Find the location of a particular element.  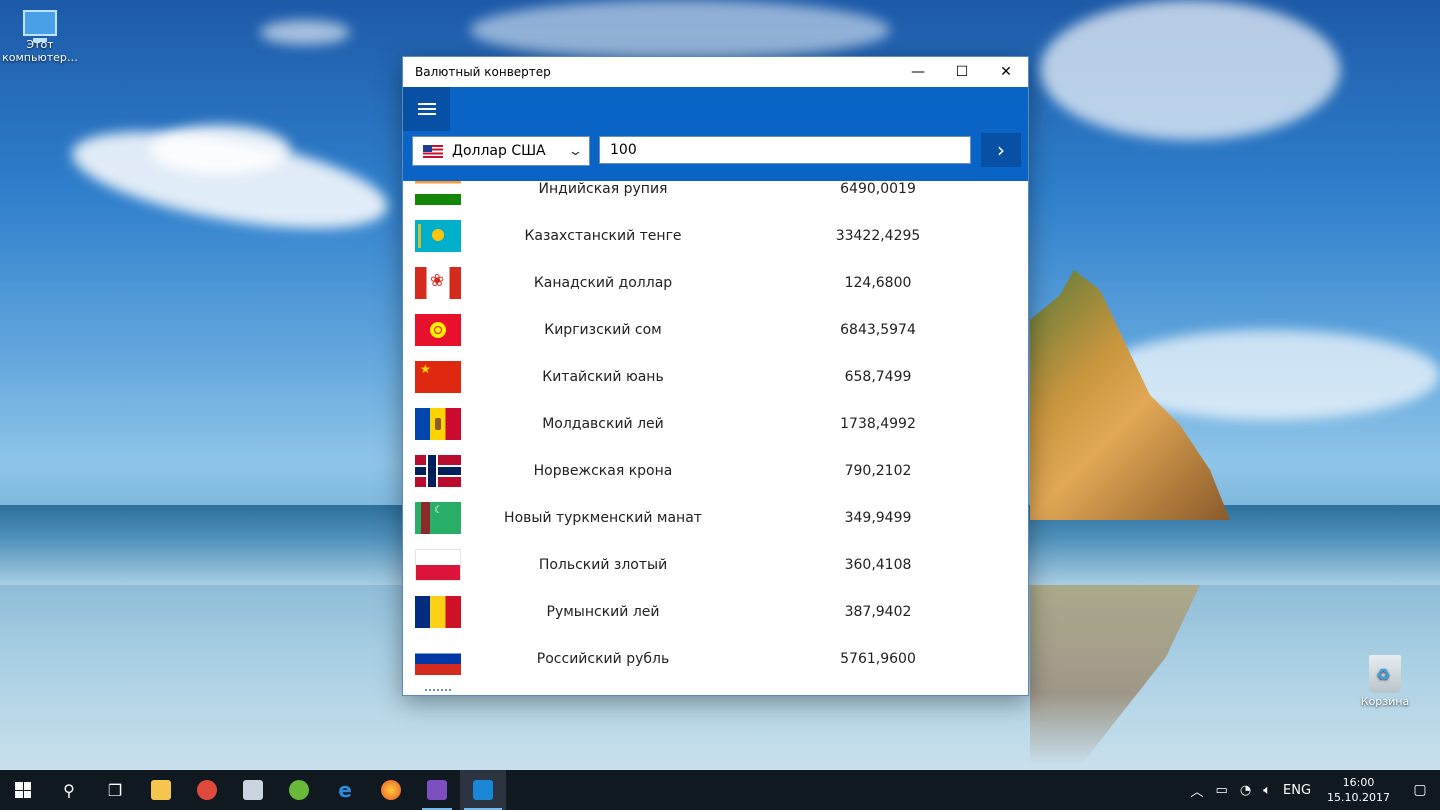

taskbar-app-file-explorer is located at coordinates (161, 790).